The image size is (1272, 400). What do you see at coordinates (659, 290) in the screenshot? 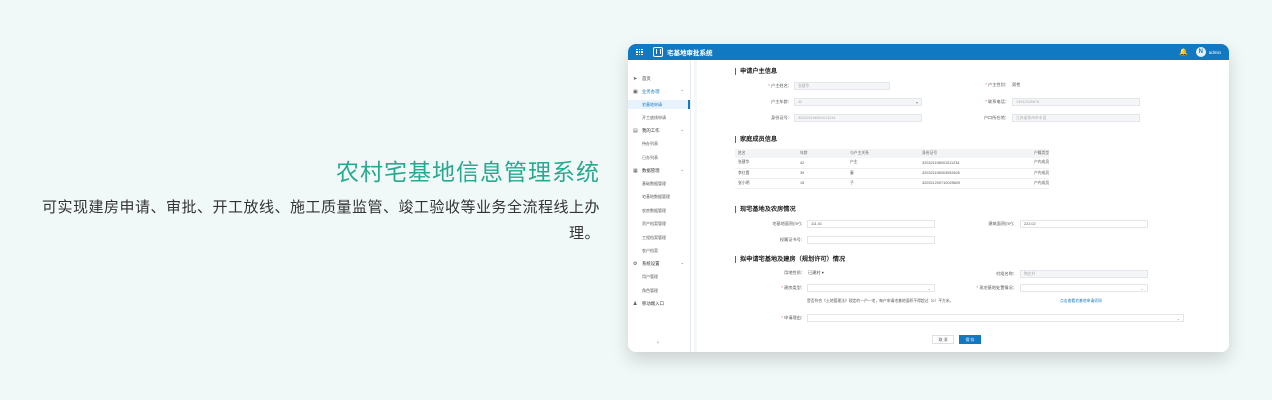
I see `sidebar-sub-roles: 角色管理` at bounding box center [659, 290].